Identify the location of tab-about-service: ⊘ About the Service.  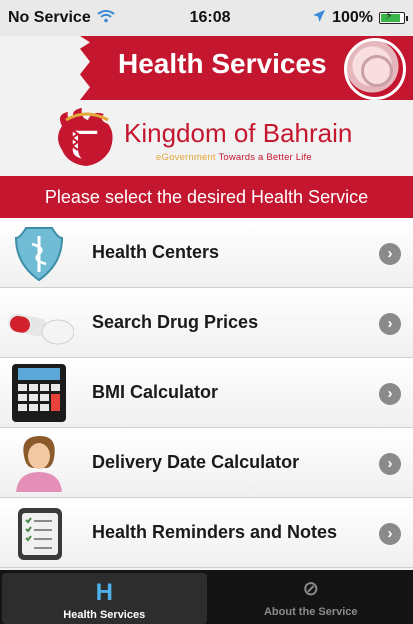
(311, 597).